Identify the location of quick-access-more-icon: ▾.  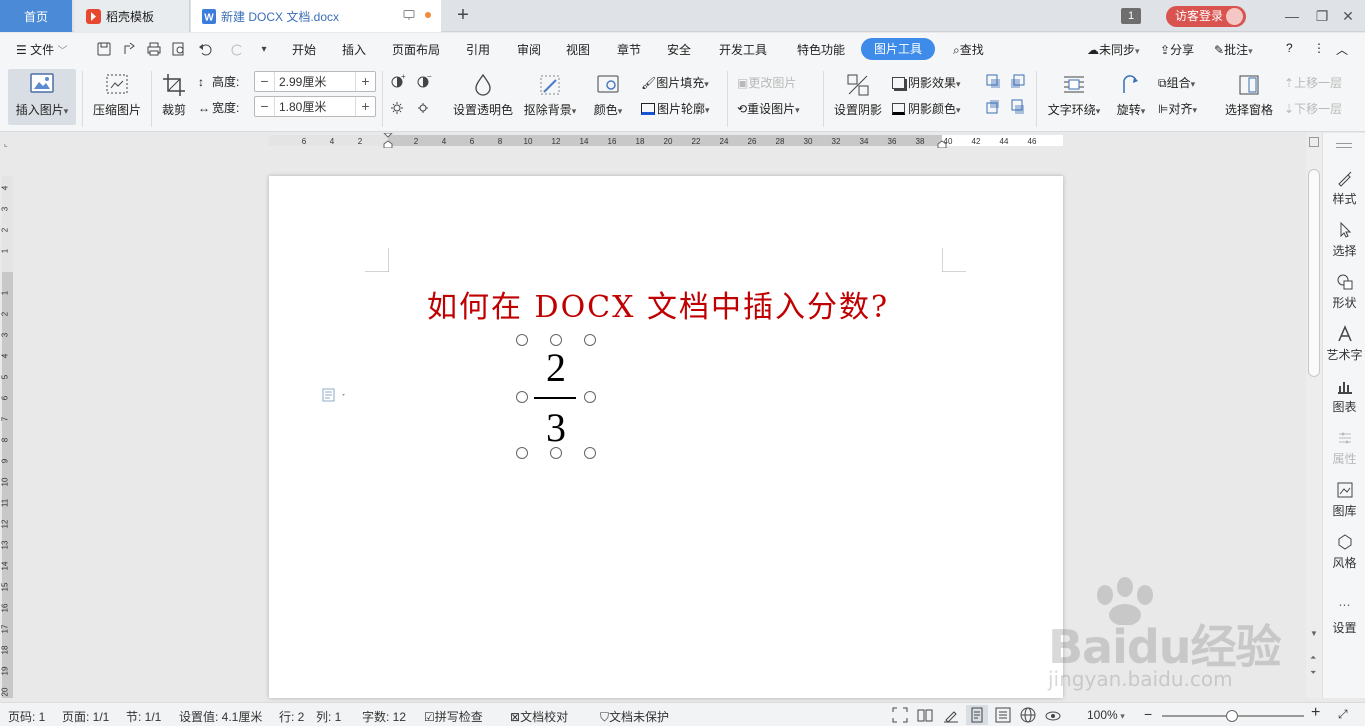
(264, 49).